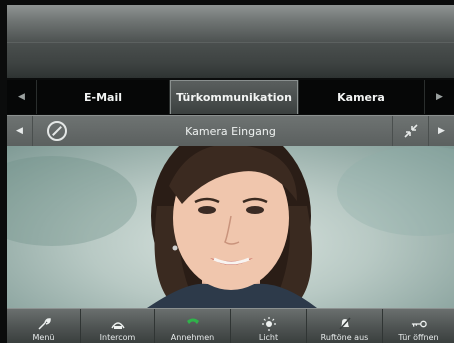 The width and height of the screenshot is (454, 343). Describe the element at coordinates (439, 97) in the screenshot. I see `tab-scroll-right-icon: ▶` at that location.